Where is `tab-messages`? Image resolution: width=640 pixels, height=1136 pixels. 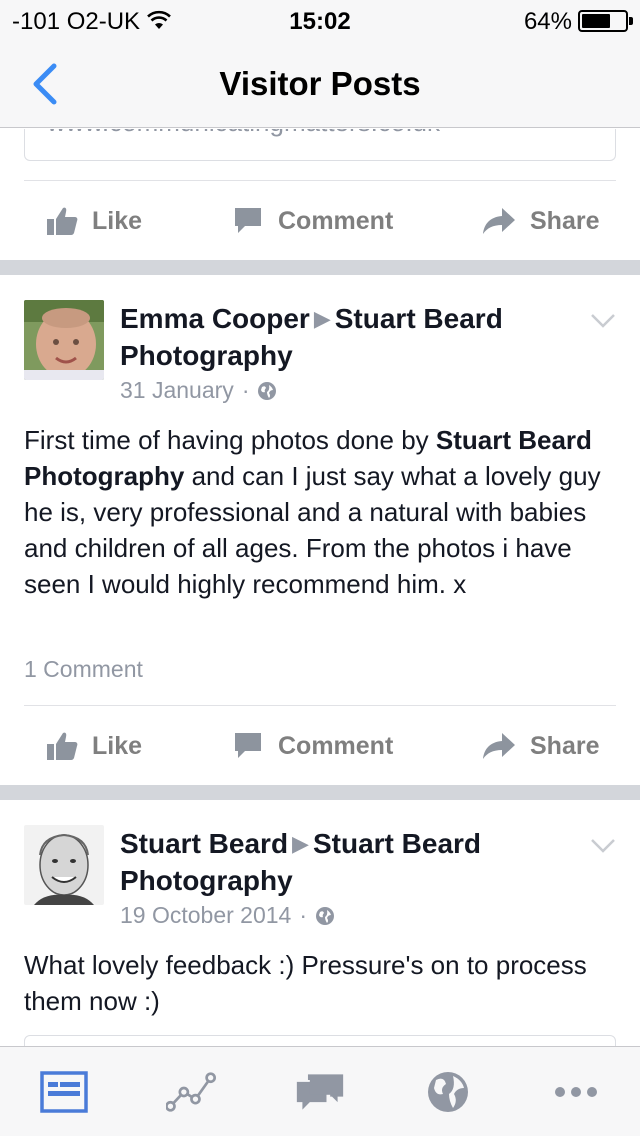
tab-messages is located at coordinates (320, 1092).